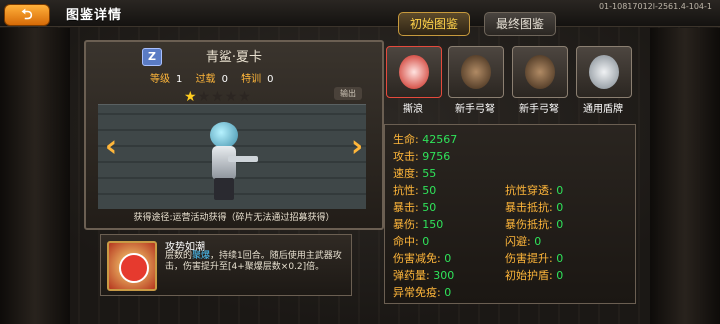 The height and width of the screenshot is (324, 720). What do you see at coordinates (35, 176) in the screenshot?
I see `left-frame` at bounding box center [35, 176].